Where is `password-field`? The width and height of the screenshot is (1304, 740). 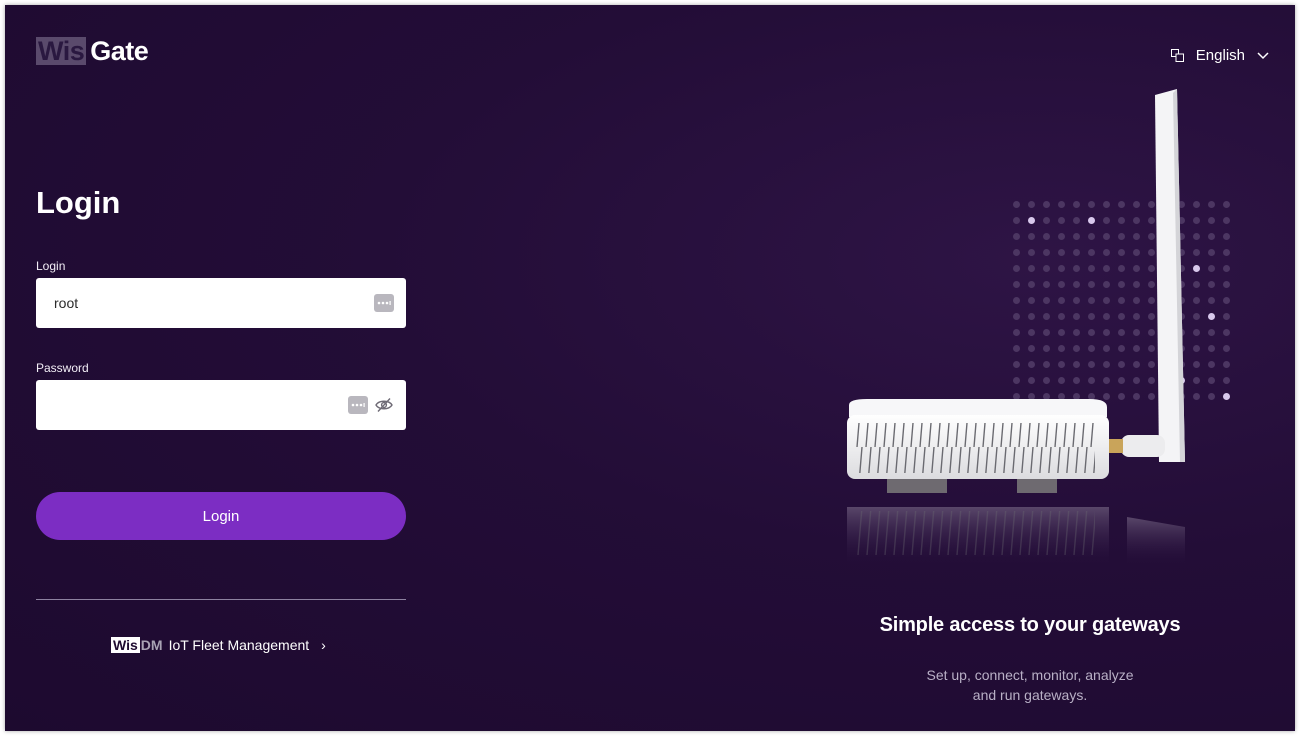
password-field is located at coordinates (221, 405).